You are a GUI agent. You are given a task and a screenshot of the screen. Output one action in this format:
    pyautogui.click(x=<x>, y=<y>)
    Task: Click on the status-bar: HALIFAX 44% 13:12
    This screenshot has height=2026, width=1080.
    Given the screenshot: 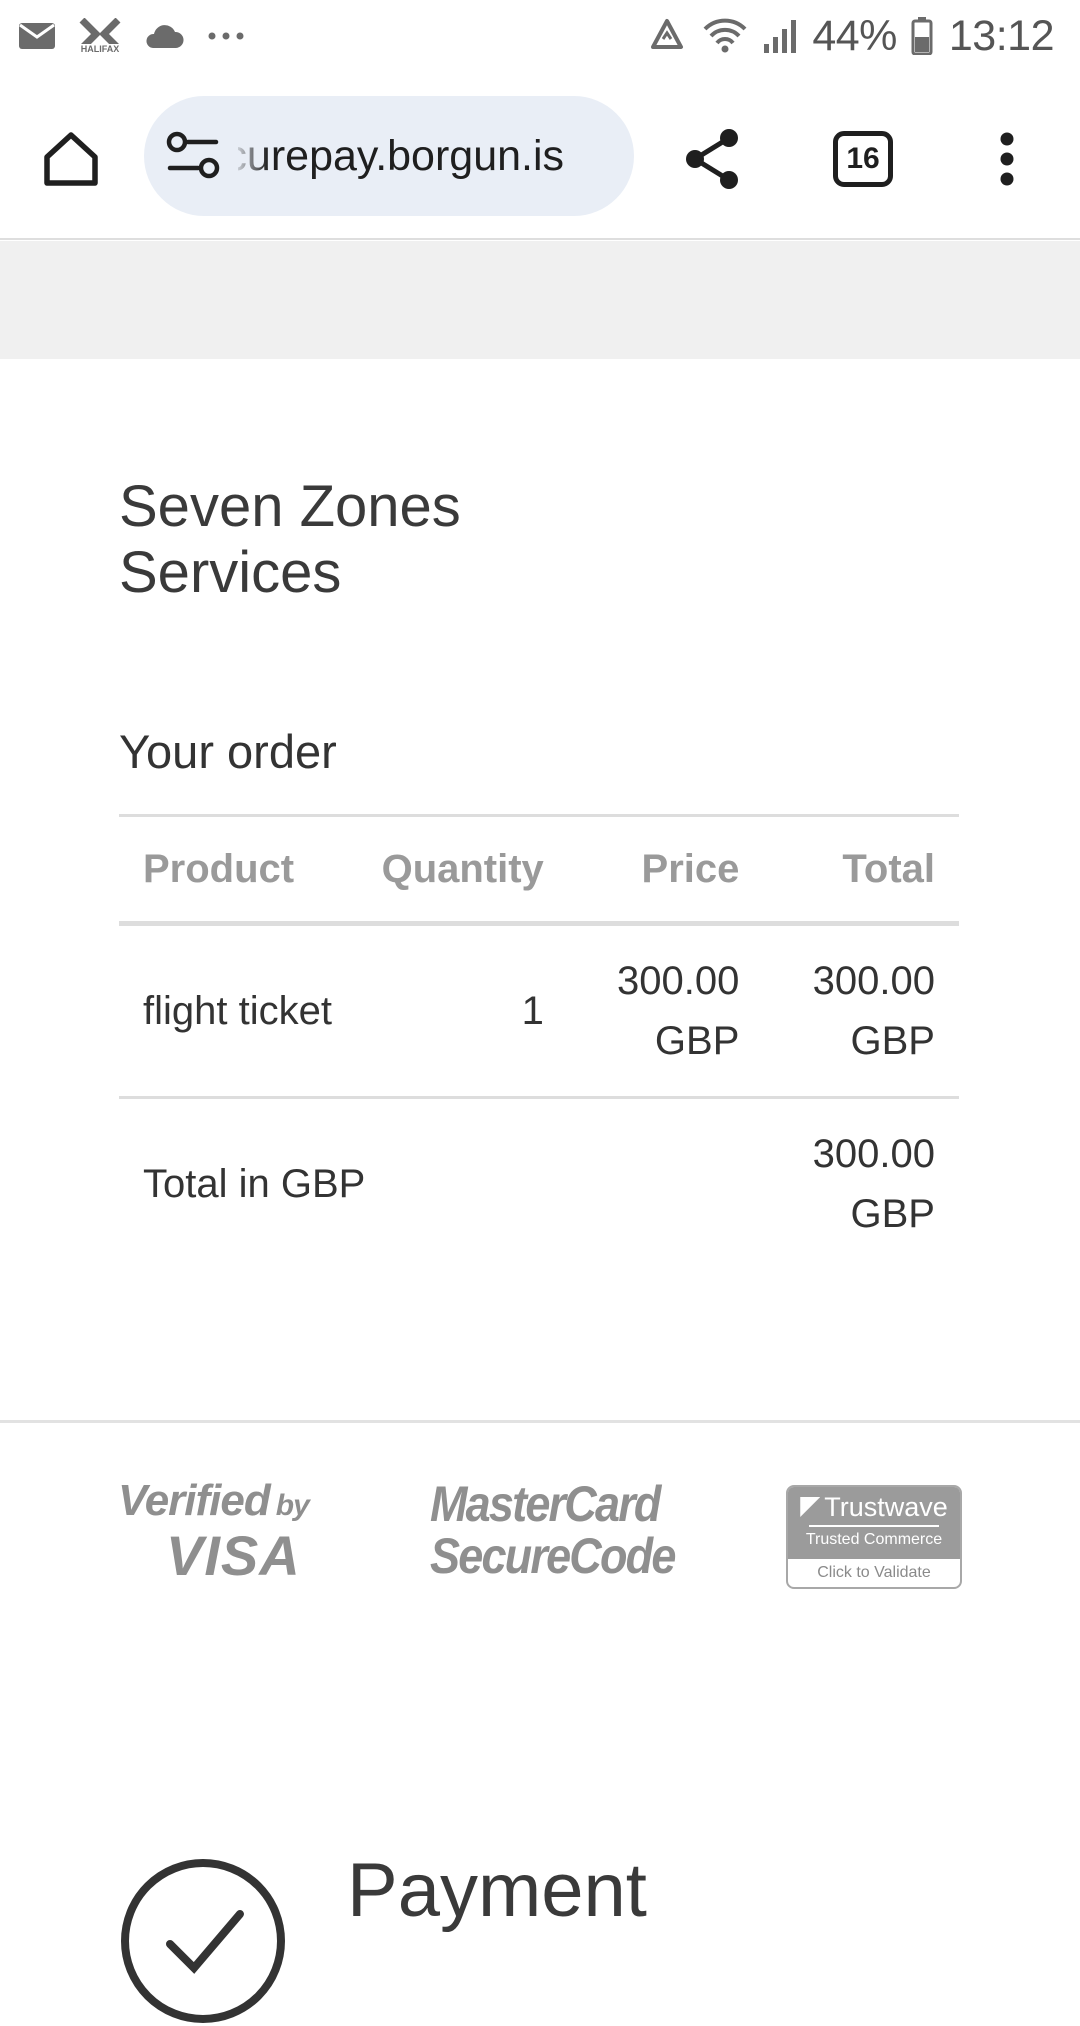 What is the action you would take?
    pyautogui.click(x=540, y=36)
    